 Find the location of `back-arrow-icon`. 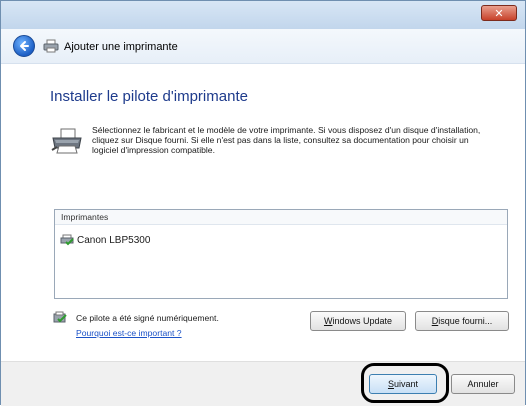

back-arrow-icon is located at coordinates (24, 46).